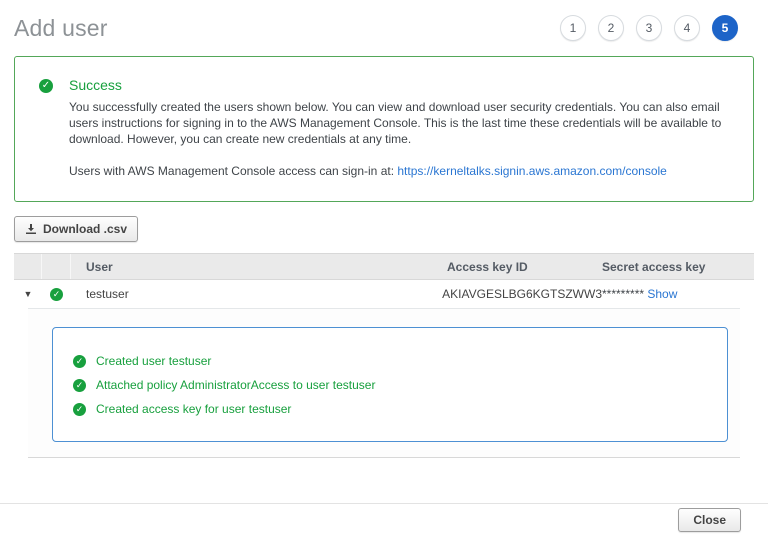 This screenshot has width=768, height=536. I want to click on user-name-cell: testuser, so click(107, 294).